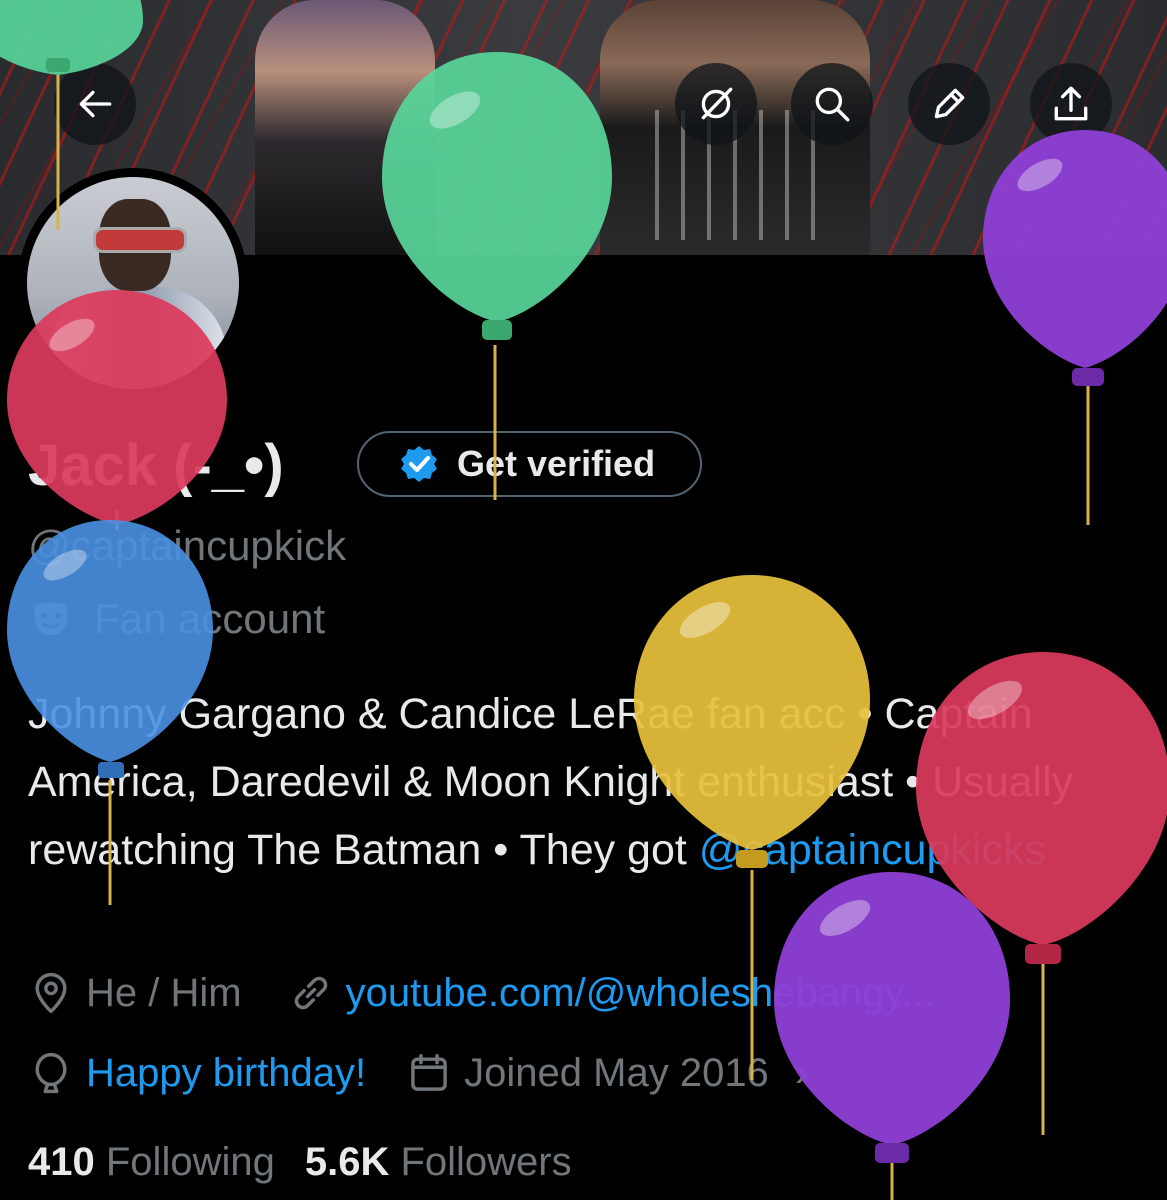 The image size is (1167, 1200). I want to click on grok-button, so click(716, 104).